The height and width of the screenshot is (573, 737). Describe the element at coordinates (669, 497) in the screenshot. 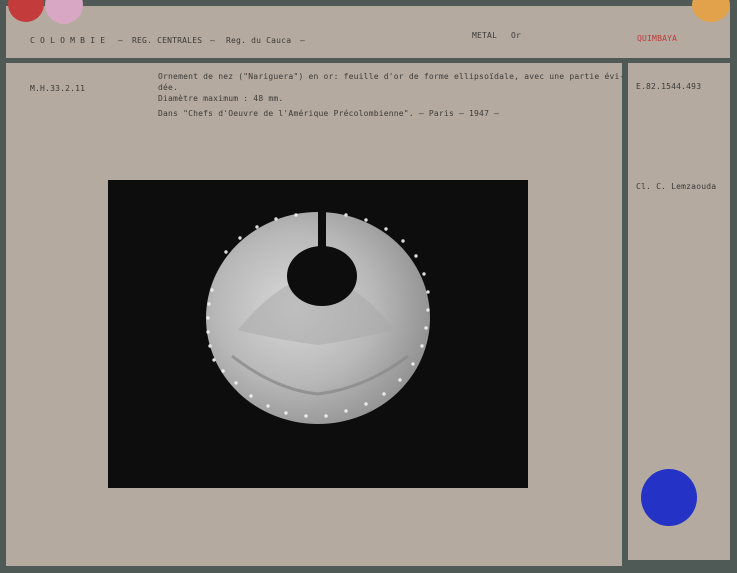

I see `blue-color-dot` at that location.